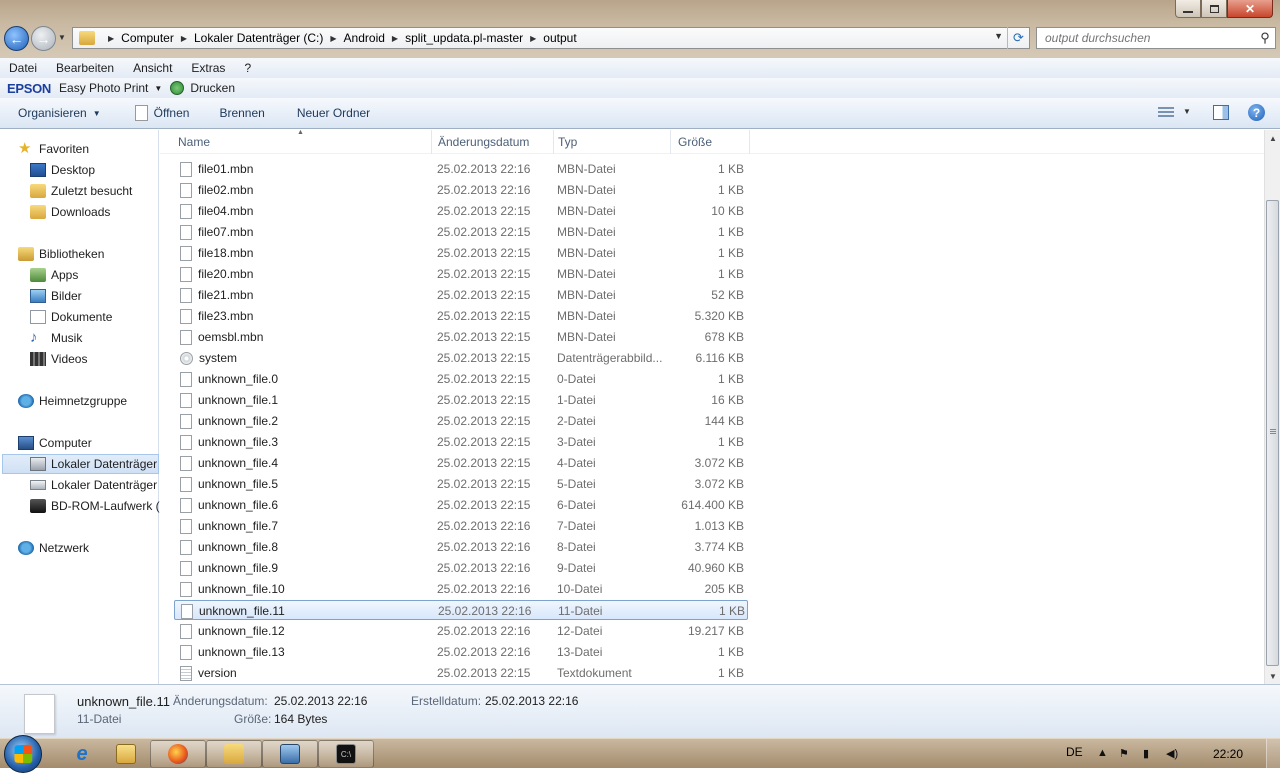 This screenshot has width=1280, height=773. What do you see at coordinates (333, 113) in the screenshot?
I see `new-folder-button: Neuer Ordner` at bounding box center [333, 113].